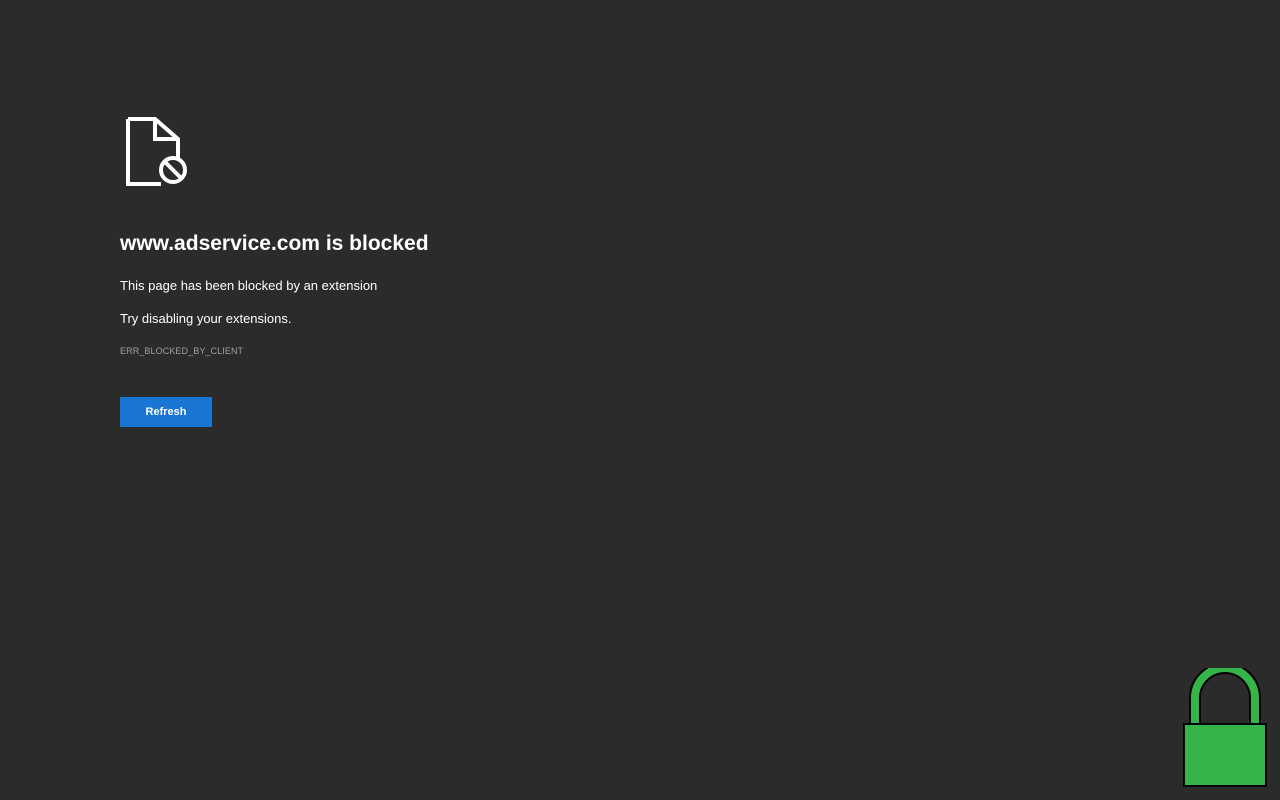  Describe the element at coordinates (166, 412) in the screenshot. I see `refresh-button: Refresh` at that location.